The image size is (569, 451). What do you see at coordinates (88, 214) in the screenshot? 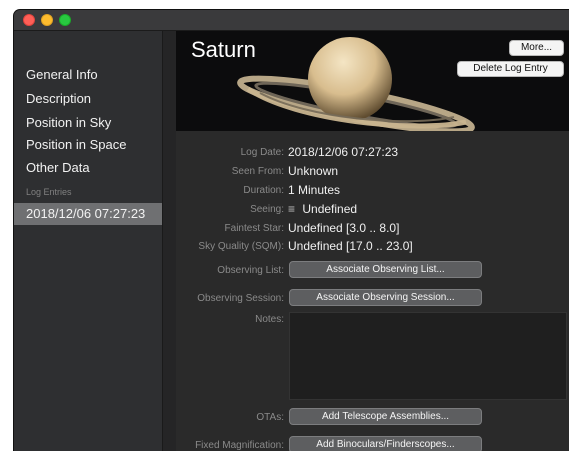
I see `sidebar-log-entry: 2018/12/06 07:27:23` at bounding box center [88, 214].